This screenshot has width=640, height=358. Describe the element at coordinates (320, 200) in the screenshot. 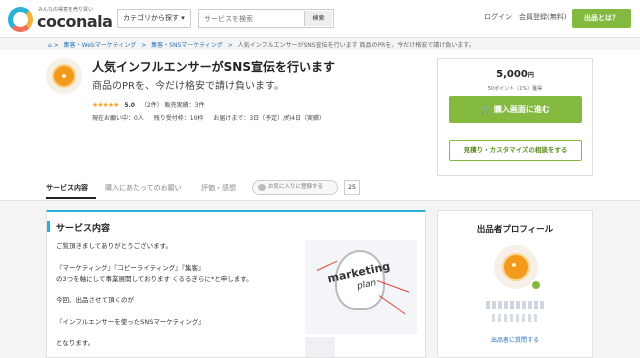

I see `tabs-divider` at that location.